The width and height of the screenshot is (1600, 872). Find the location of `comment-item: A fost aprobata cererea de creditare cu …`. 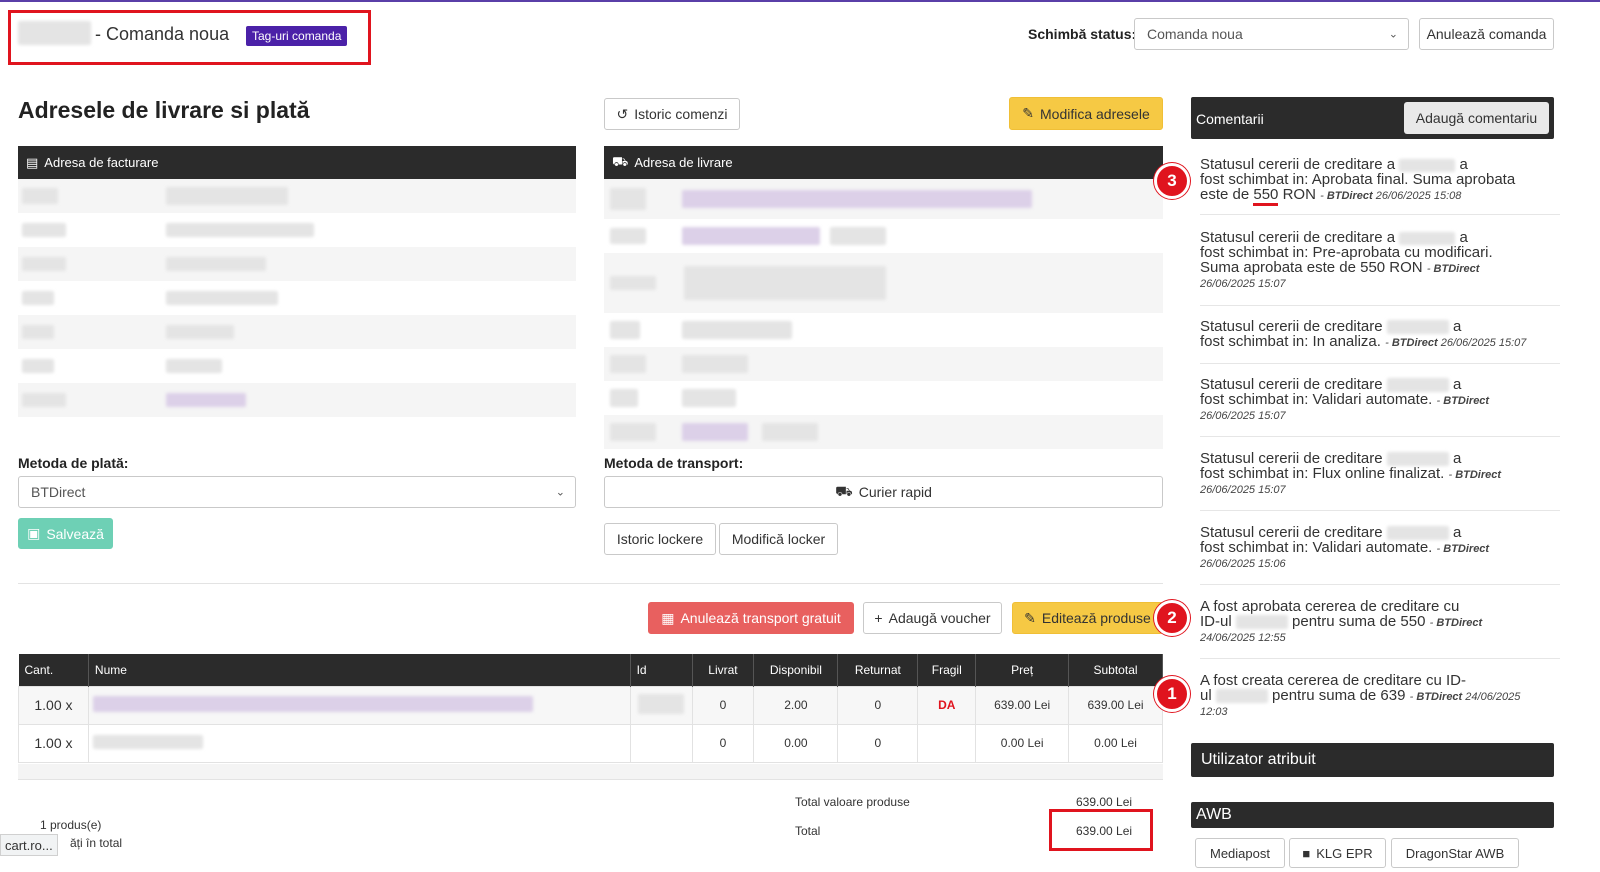

comment-item: A fost aprobata cererea de creditare cu … is located at coordinates (1380, 629).